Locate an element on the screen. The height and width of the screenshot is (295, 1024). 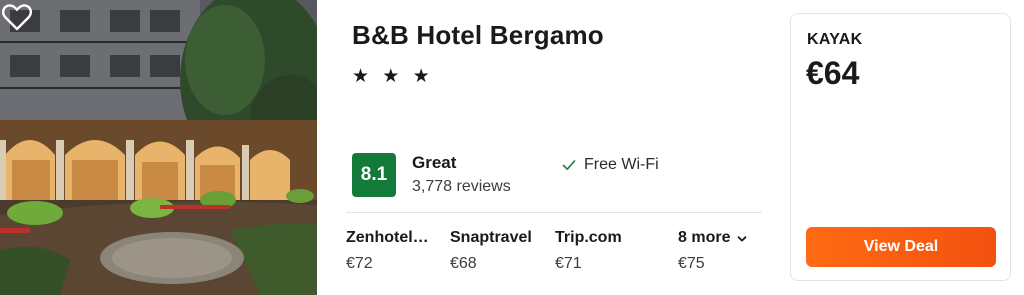
chevron-down-icon is located at coordinates (742, 239).